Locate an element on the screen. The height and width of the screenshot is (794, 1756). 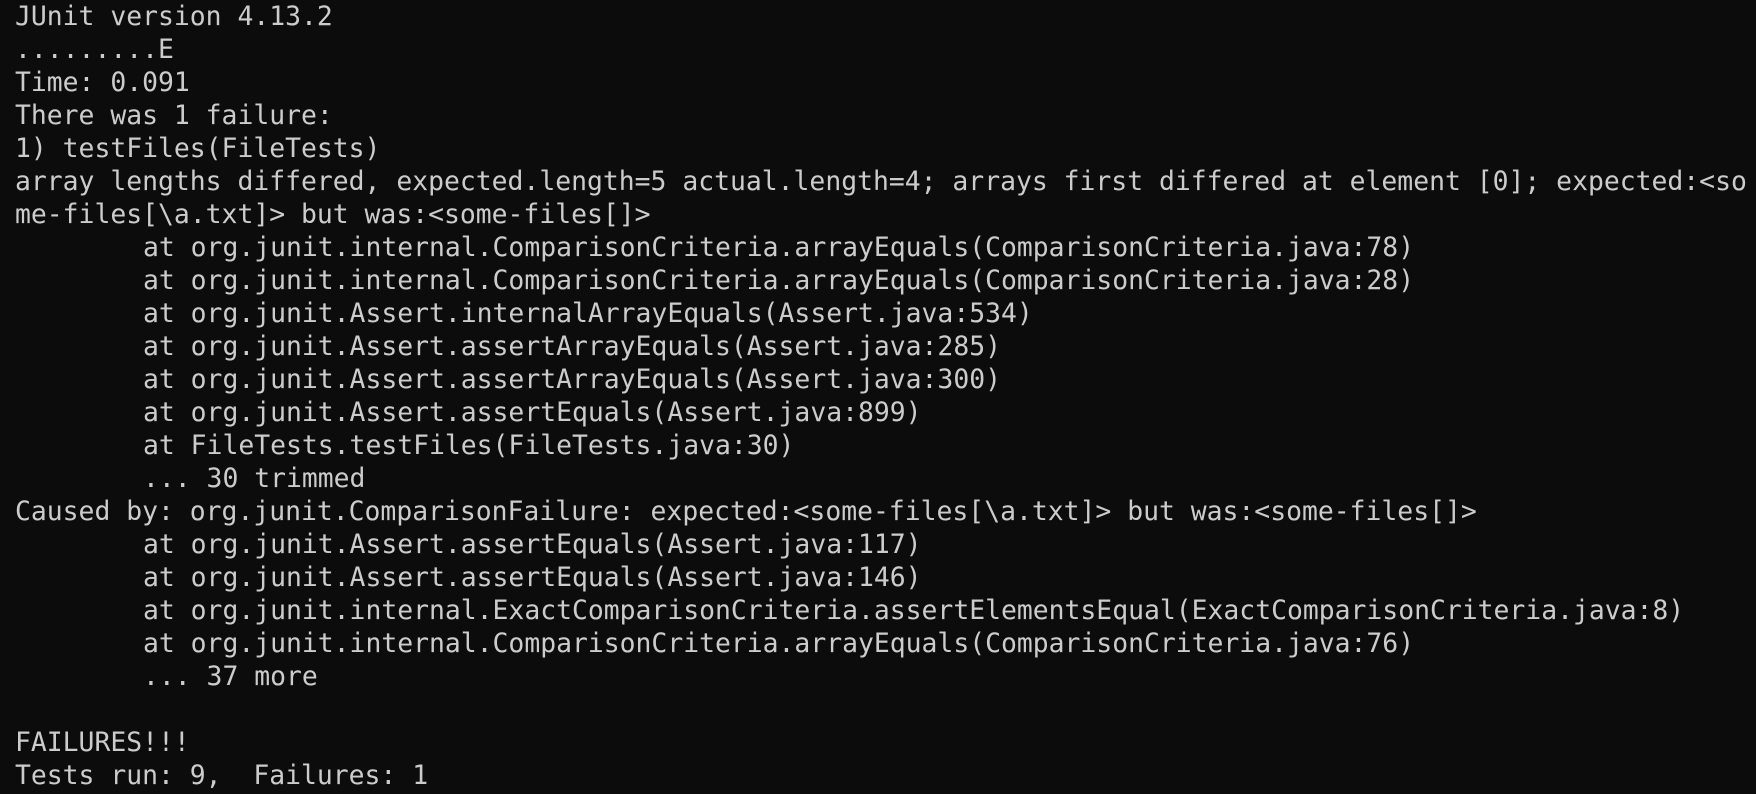
stack-trace-trimmed-line: ... 30 trimmed is located at coordinates (254, 478).